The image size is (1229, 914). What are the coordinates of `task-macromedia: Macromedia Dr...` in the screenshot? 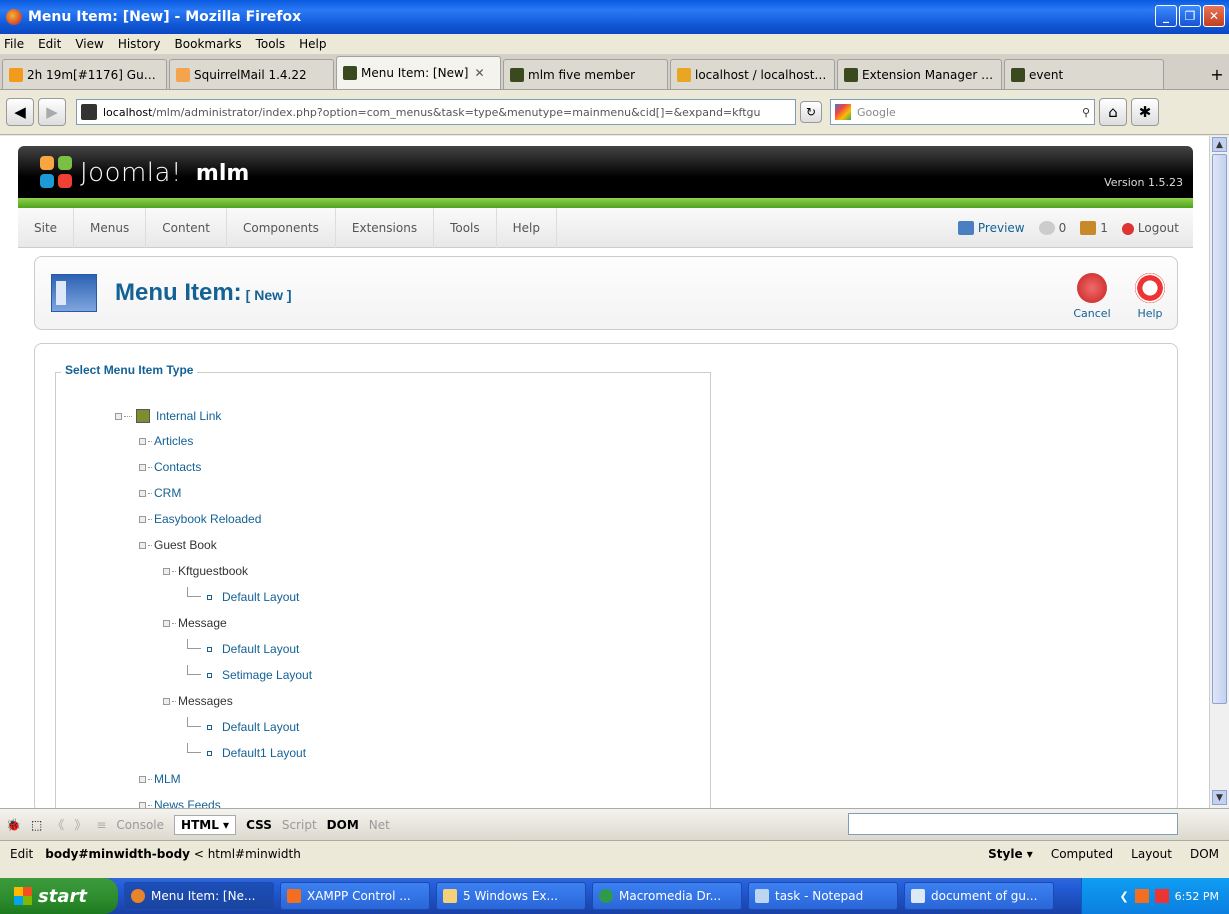 It's located at (667, 896).